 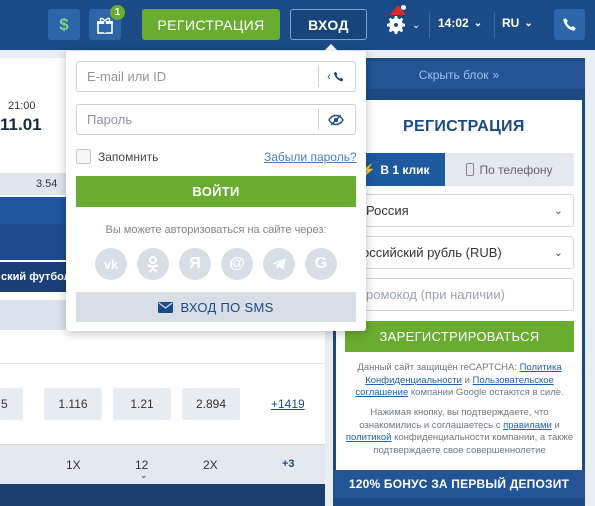 I want to click on toggle-password-visibility, so click(x=336, y=120).